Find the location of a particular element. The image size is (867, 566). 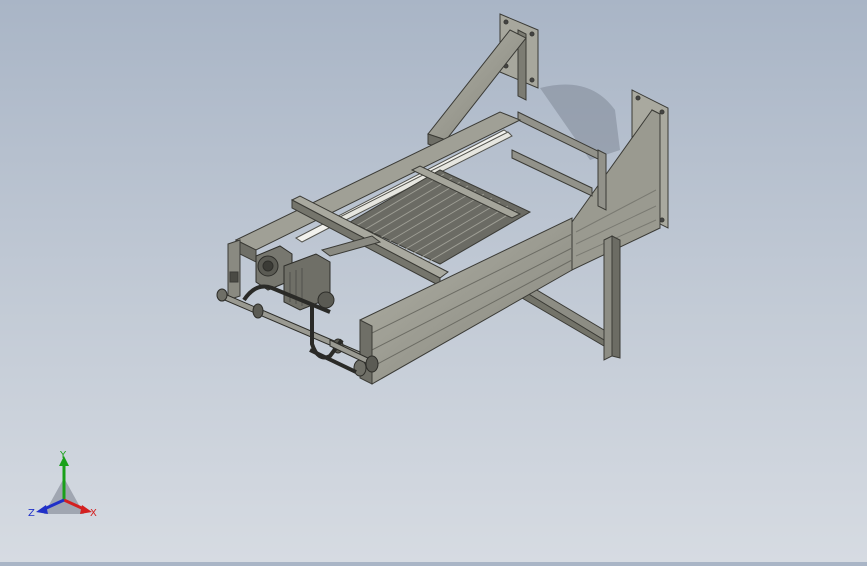

triad-y-label: Y is located at coordinates (63, 455).